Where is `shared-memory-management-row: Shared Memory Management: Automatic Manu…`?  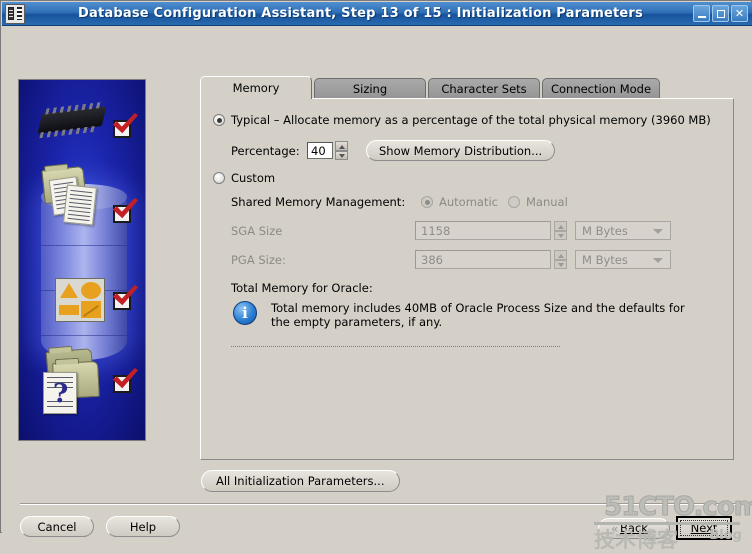
shared-memory-management-row: Shared Memory Management: Automatic Manu… is located at coordinates (399, 202).